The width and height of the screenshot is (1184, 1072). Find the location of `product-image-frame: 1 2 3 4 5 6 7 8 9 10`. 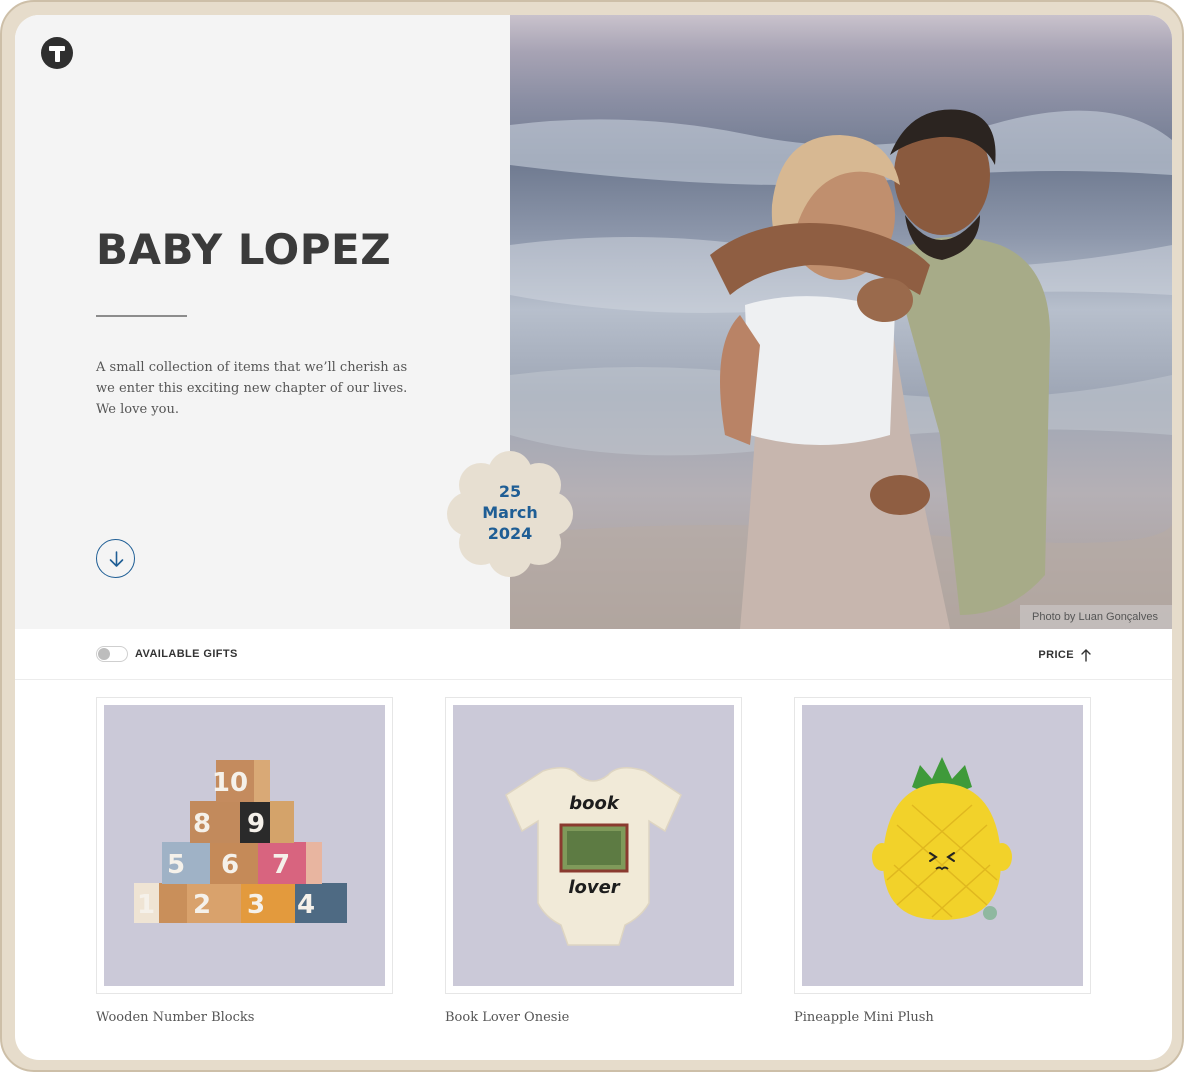

product-image-frame: 1 2 3 4 5 6 7 8 9 10 is located at coordinates (244, 845).